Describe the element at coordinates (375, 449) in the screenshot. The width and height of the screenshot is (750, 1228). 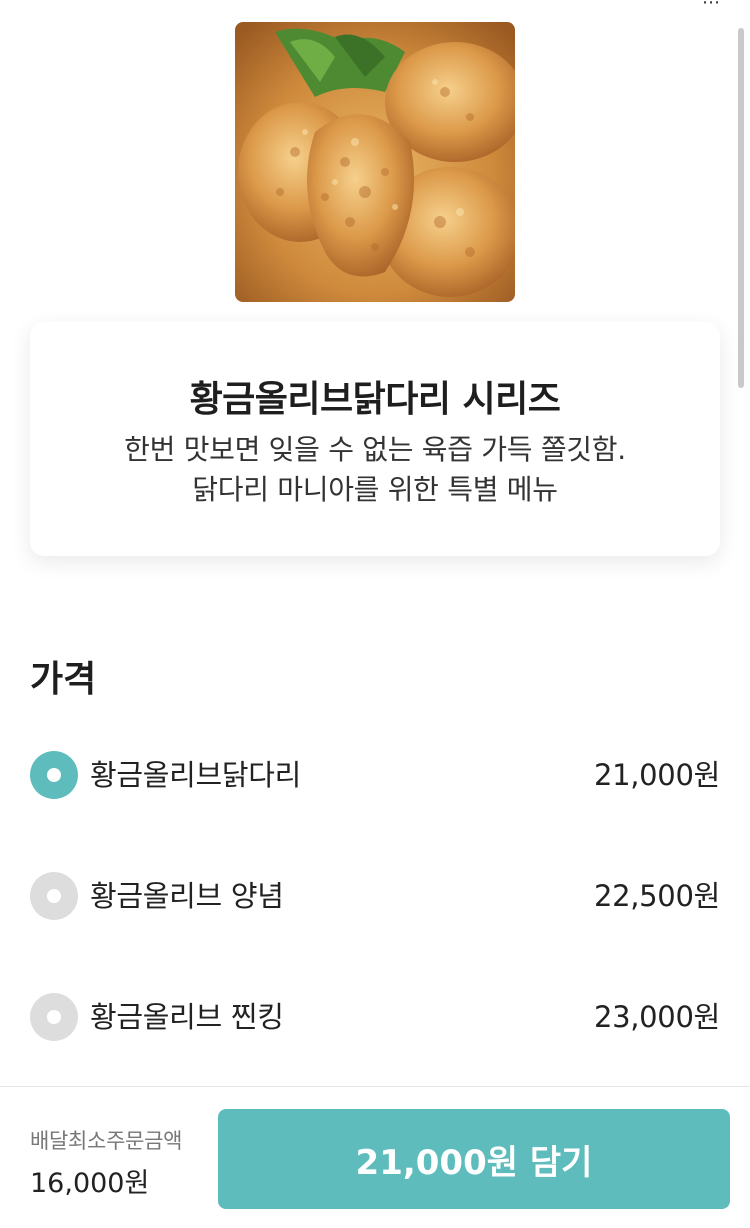
I see `menu-description-line-1: 한번 맛보면 잊을 수 없는 육즙 가득 쫄깃함.` at that location.